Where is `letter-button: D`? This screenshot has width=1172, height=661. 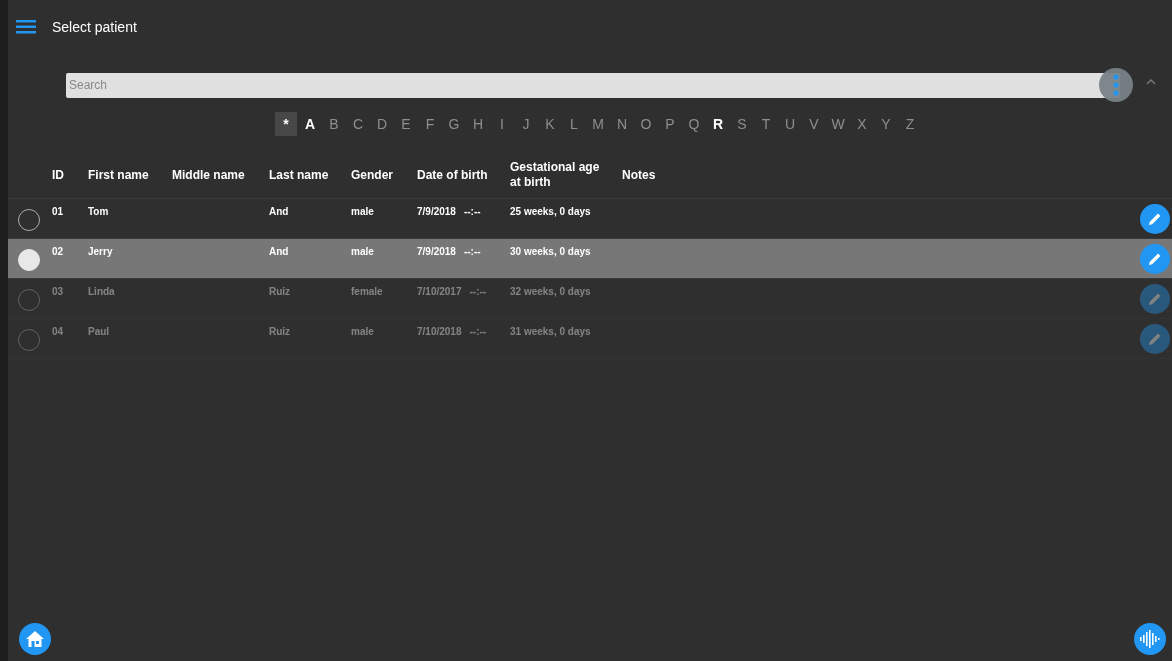
letter-button: D is located at coordinates (382, 124).